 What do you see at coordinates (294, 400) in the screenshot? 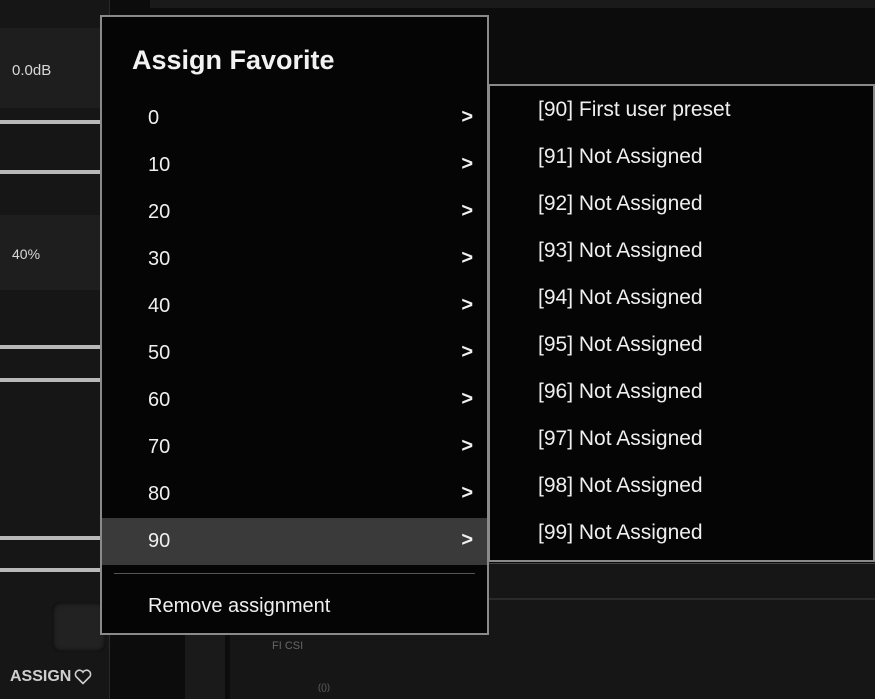
I see `menu-item-60: 60 >` at bounding box center [294, 400].